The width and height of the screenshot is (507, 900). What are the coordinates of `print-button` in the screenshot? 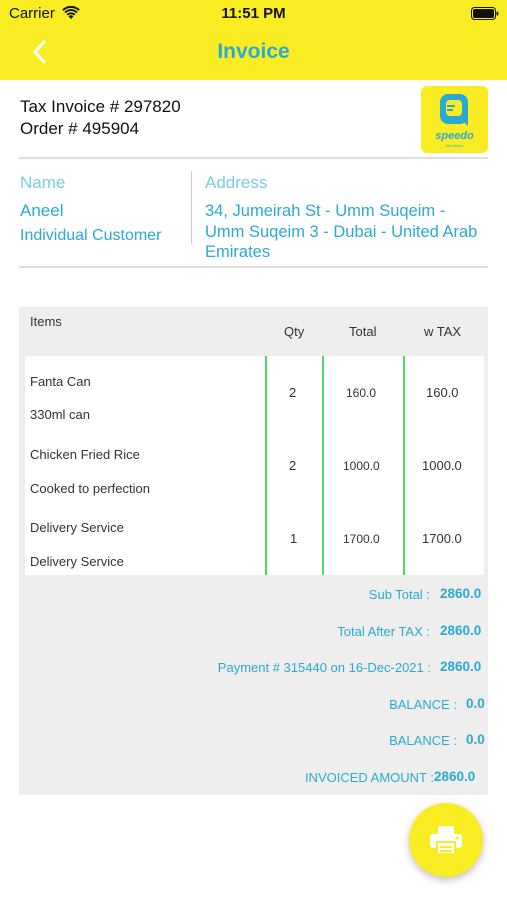 It's located at (446, 840).